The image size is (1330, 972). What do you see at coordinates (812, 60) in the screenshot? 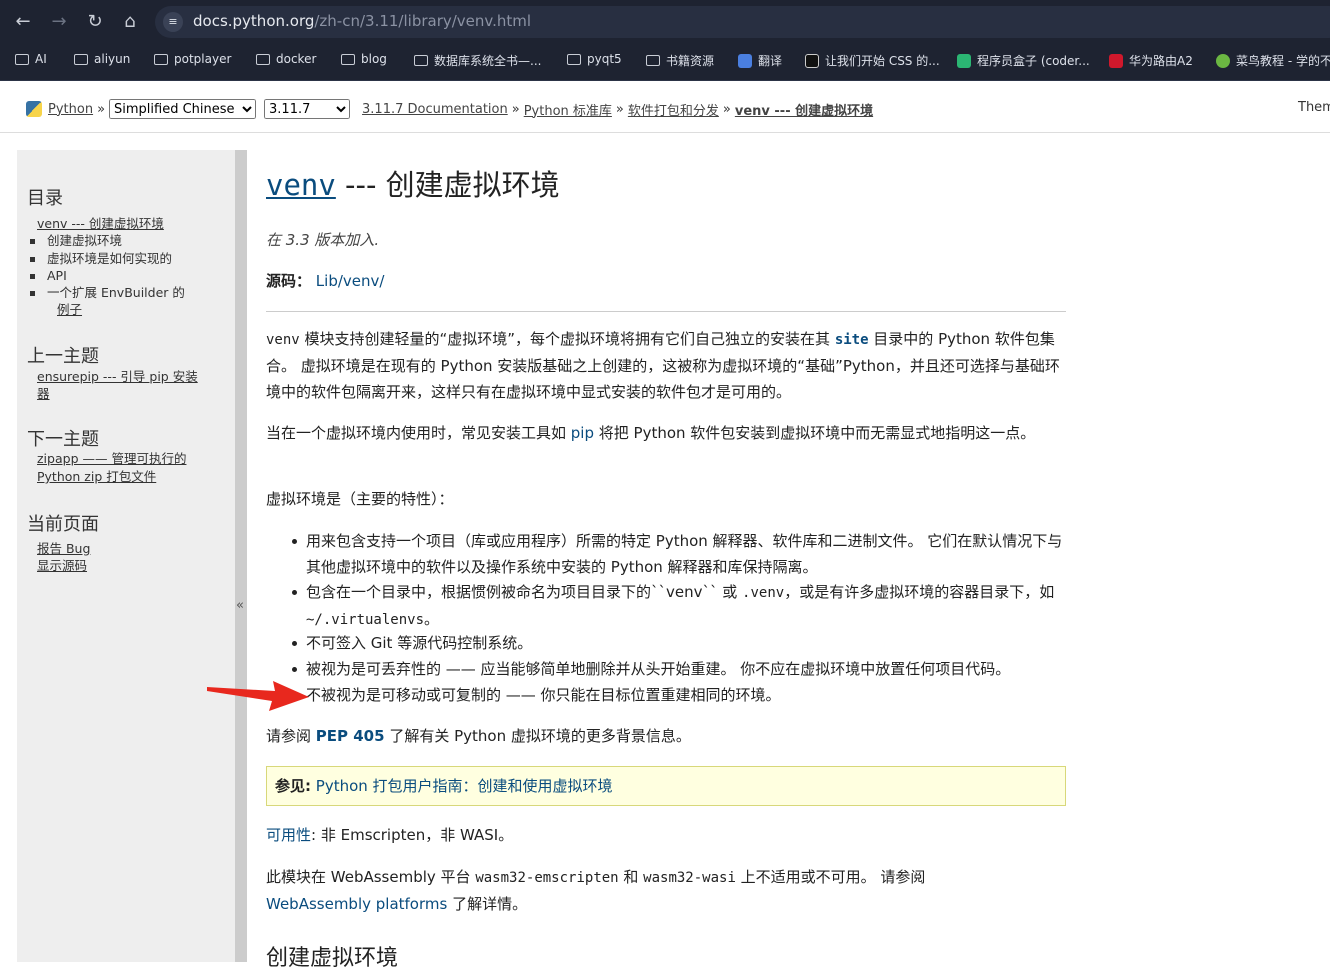
I see `m-logo-icon` at bounding box center [812, 60].